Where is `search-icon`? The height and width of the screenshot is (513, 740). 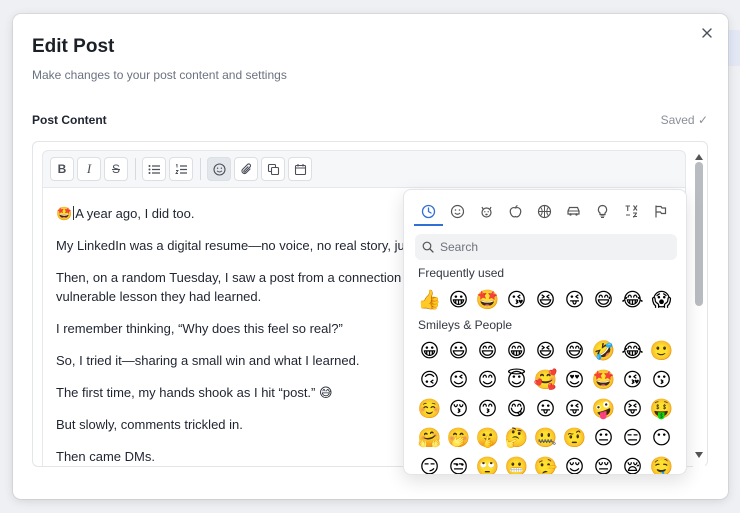 search-icon is located at coordinates (428, 247).